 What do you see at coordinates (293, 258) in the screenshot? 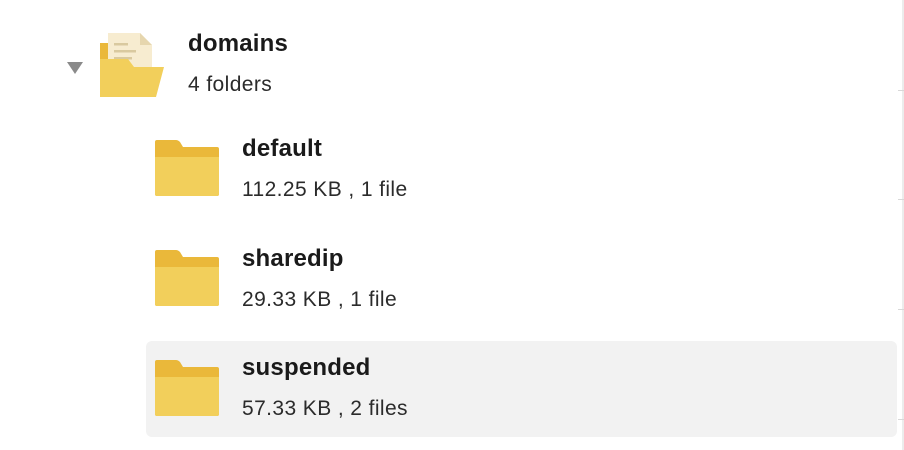
I see `folder-name: sharedip` at bounding box center [293, 258].